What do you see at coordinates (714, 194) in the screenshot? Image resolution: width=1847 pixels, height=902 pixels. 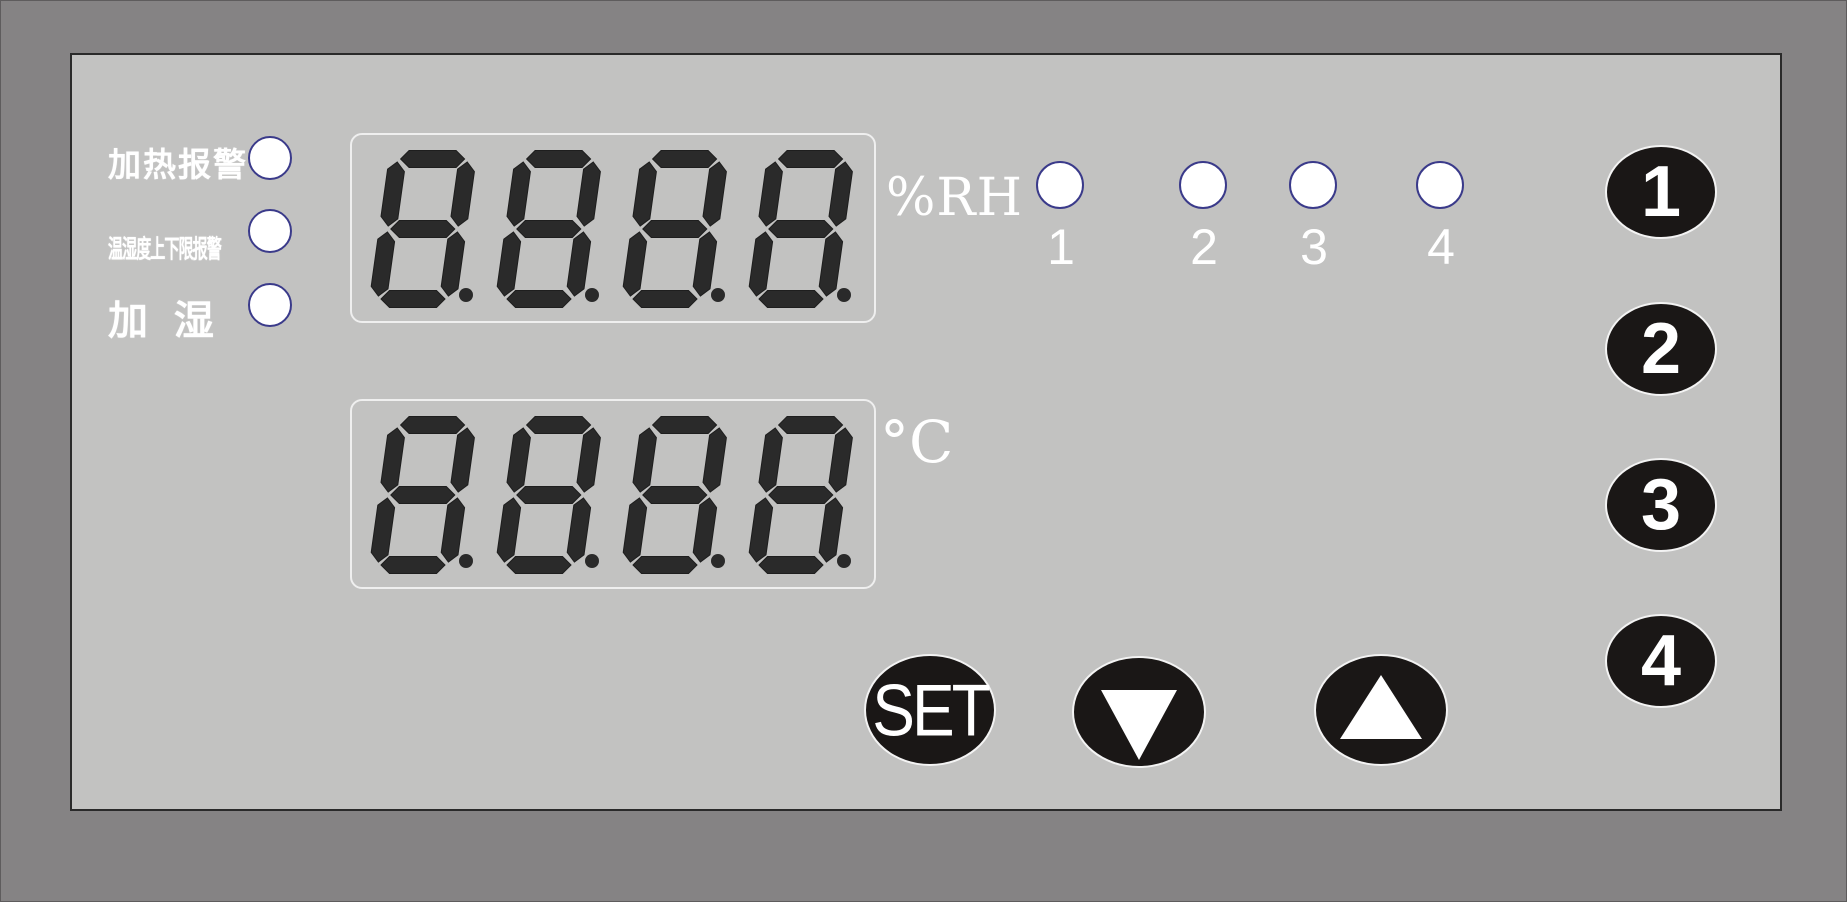 I see `humidity-digit-3-segment-b` at bounding box center [714, 194].